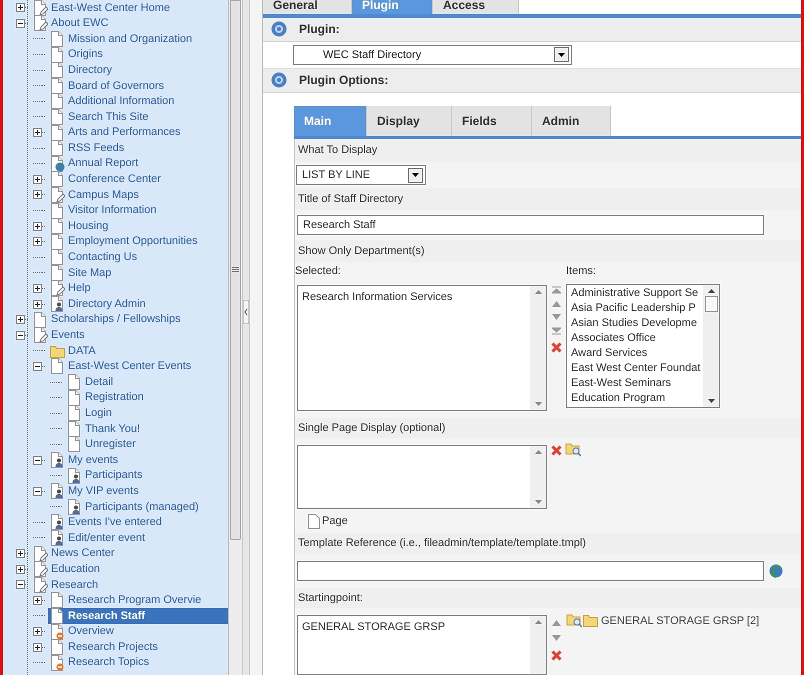 Image resolution: width=804 pixels, height=675 pixels. I want to click on tree-item: News Center, so click(75, 554).